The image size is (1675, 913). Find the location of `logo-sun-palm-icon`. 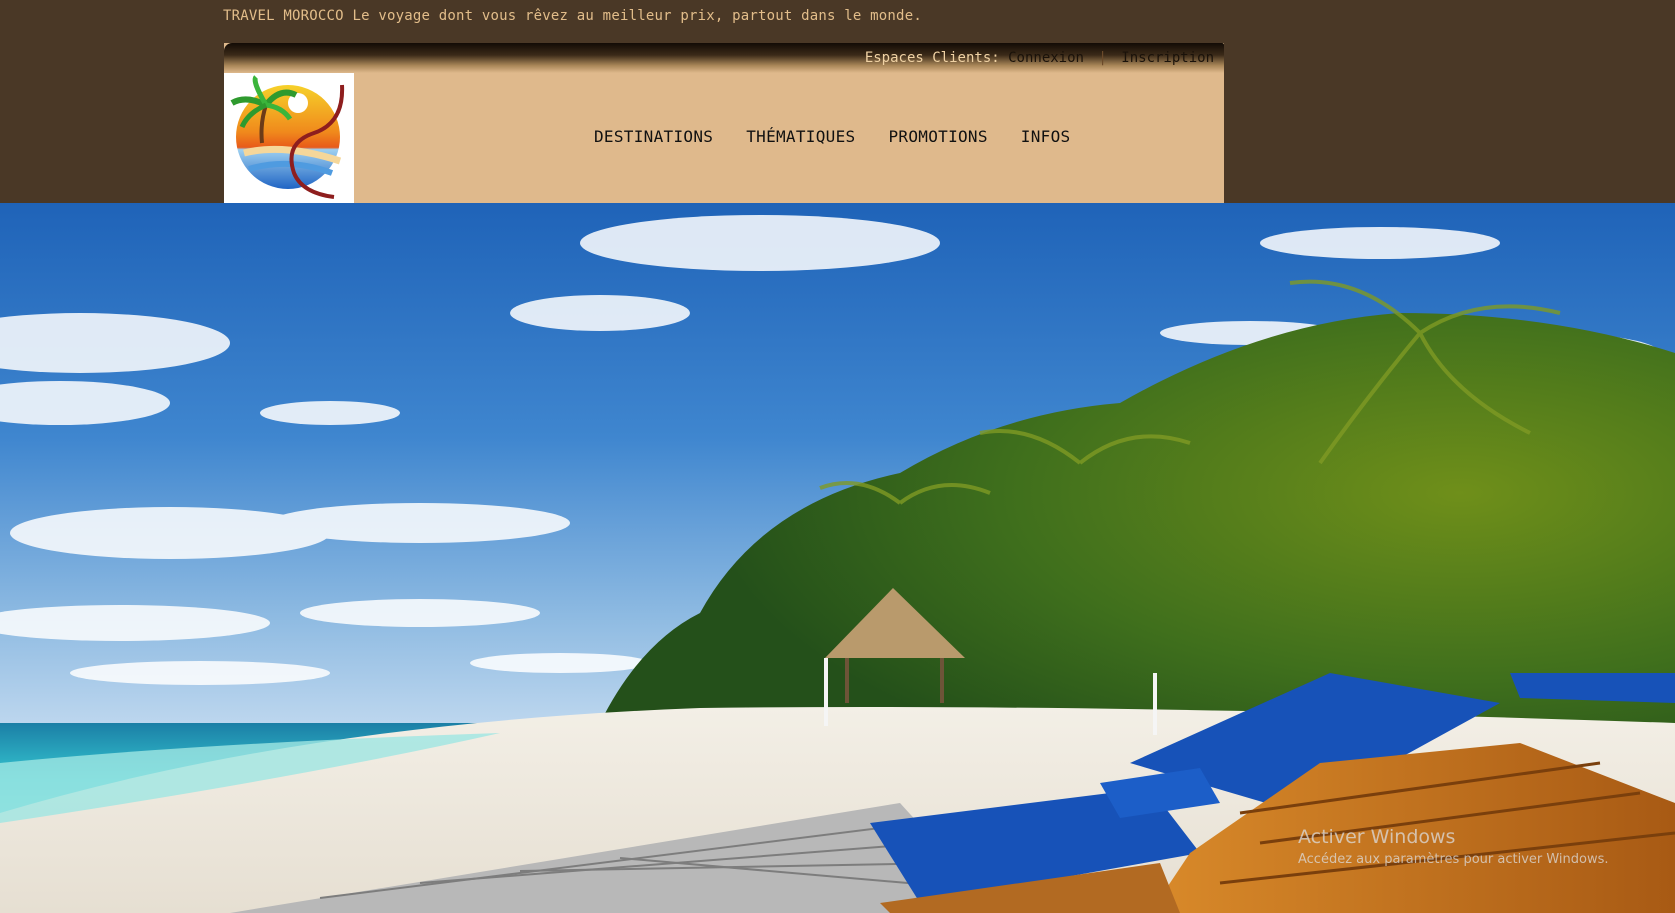

logo-sun-palm-icon is located at coordinates (287, 137).